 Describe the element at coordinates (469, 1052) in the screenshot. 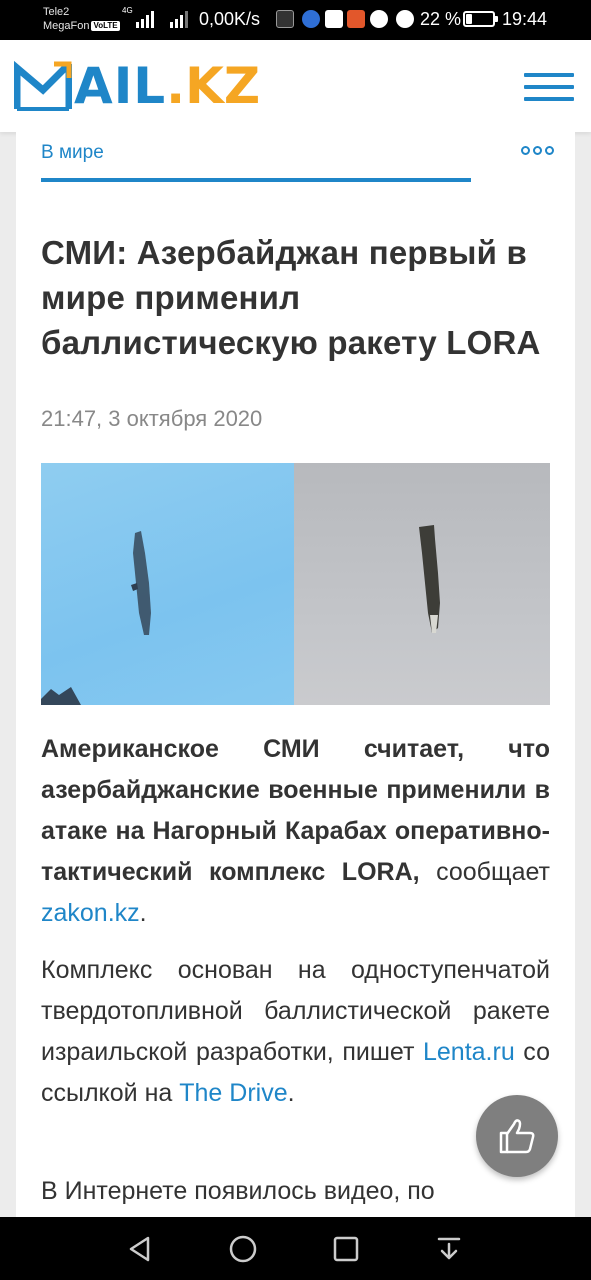

I see `source-link-lenta: Lenta.ru` at that location.